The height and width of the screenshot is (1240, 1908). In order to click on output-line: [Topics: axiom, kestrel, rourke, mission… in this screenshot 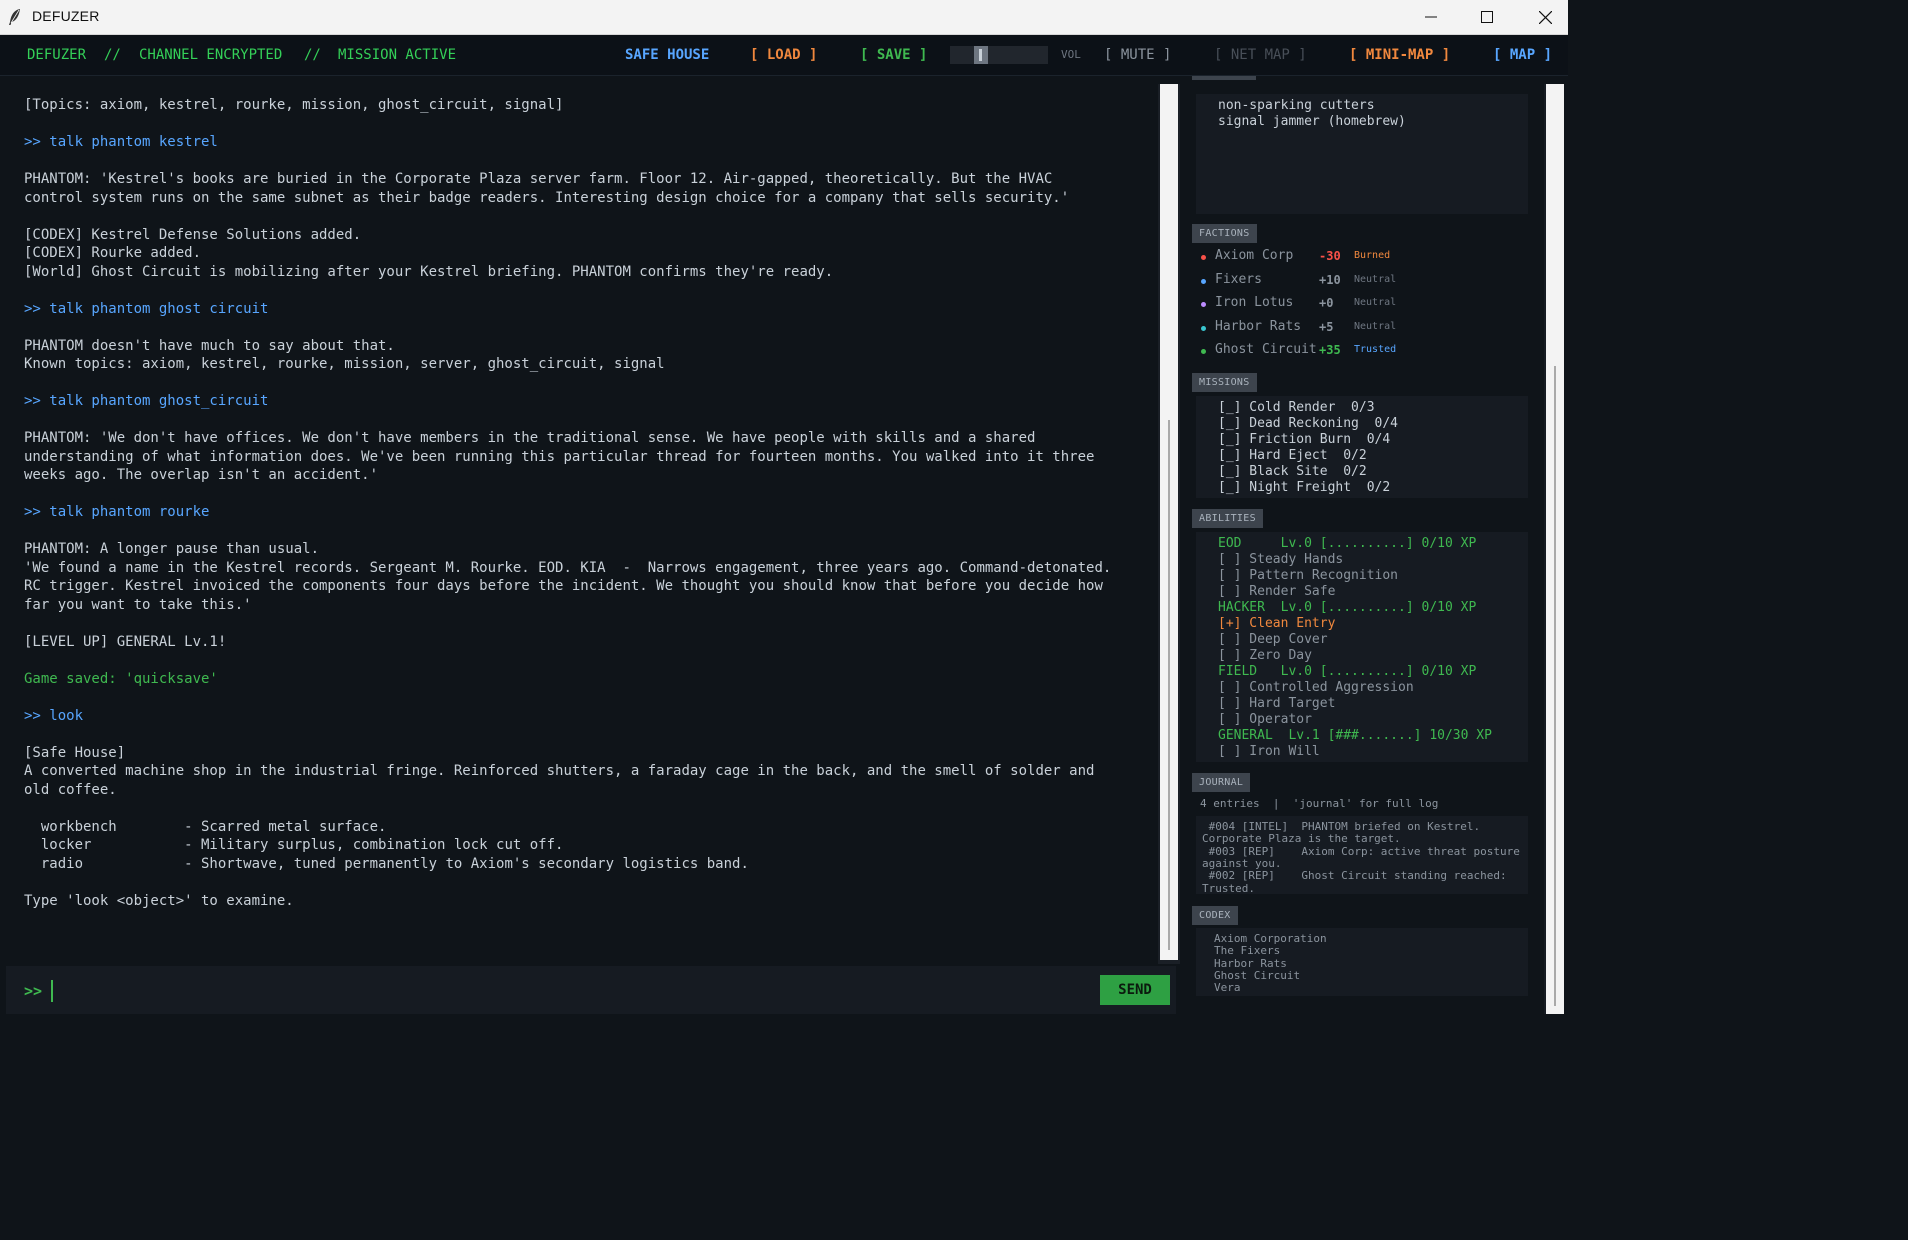, I will do `click(294, 105)`.